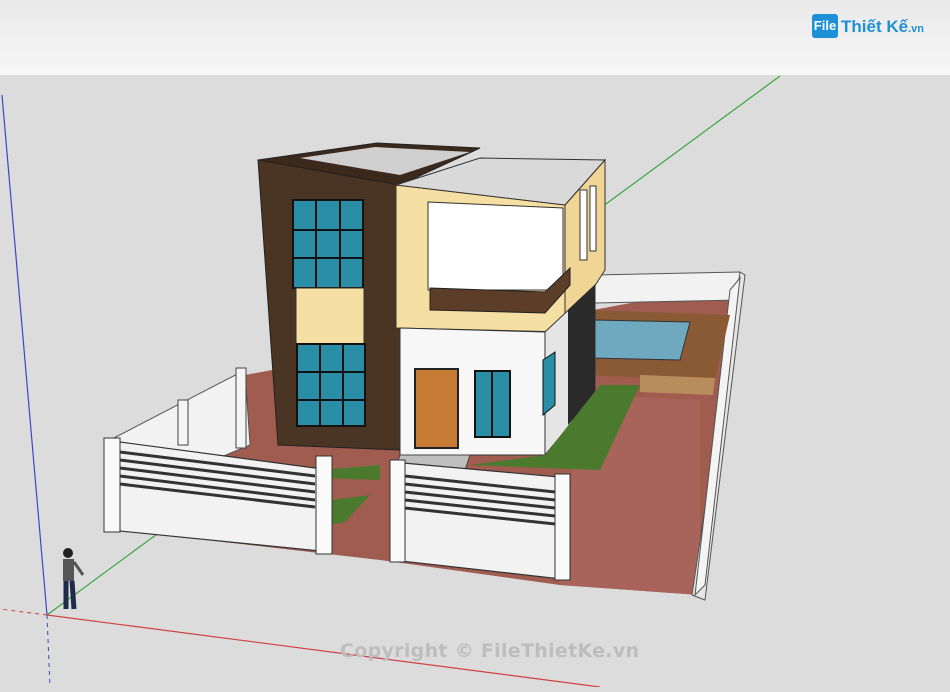 This screenshot has width=950, height=692. Describe the element at coordinates (481, 521) in the screenshot. I see `fence-right` at that location.